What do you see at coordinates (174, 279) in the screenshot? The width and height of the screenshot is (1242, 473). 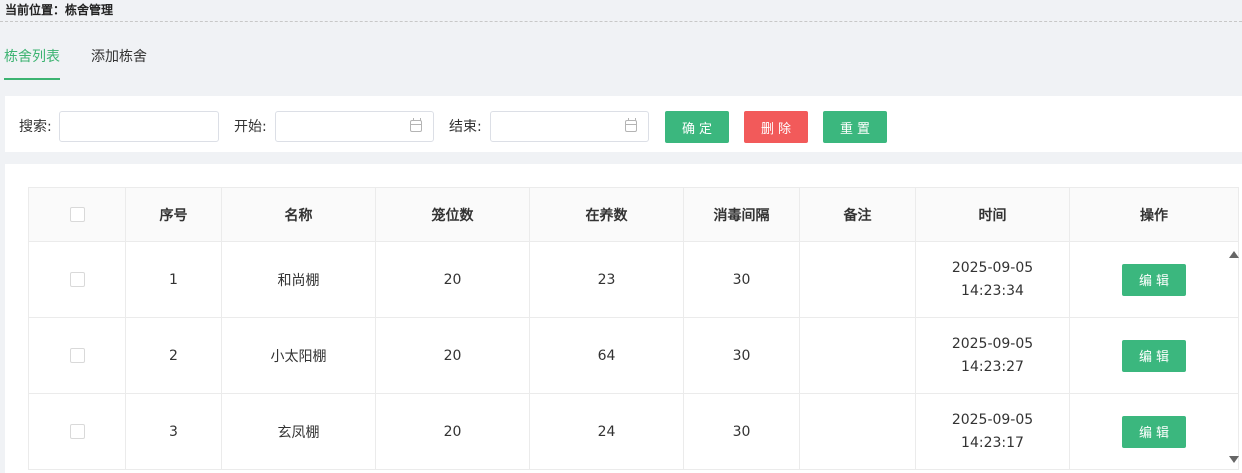 I see `row-index: 1` at bounding box center [174, 279].